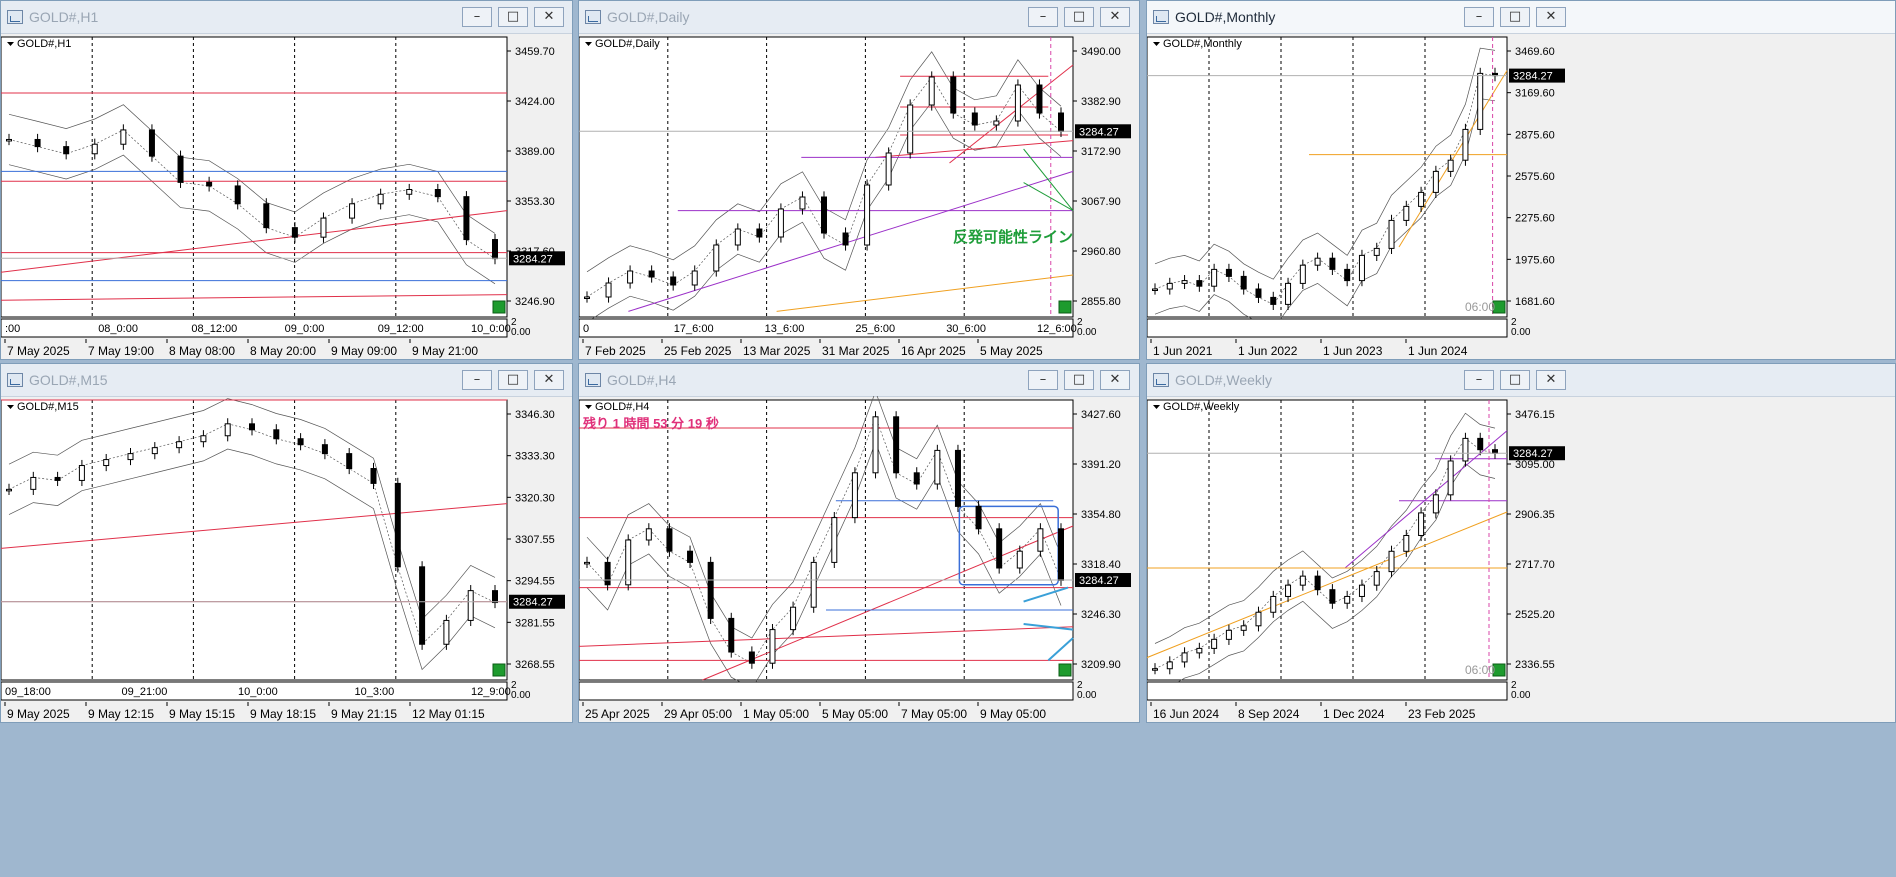 The width and height of the screenshot is (1896, 877). What do you see at coordinates (1101, 415) in the screenshot?
I see `price-axis-label: 3427.60` at bounding box center [1101, 415].